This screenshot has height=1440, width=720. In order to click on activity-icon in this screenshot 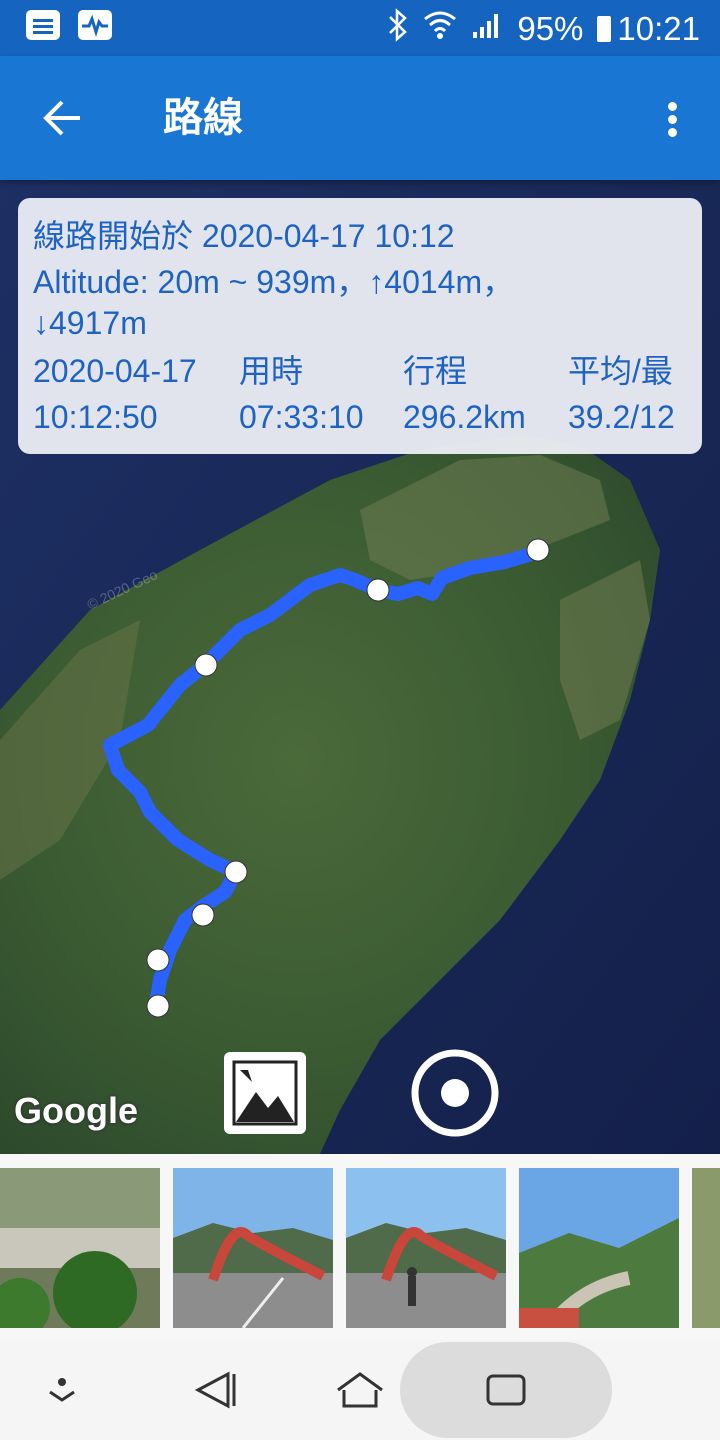, I will do `click(95, 25)`.